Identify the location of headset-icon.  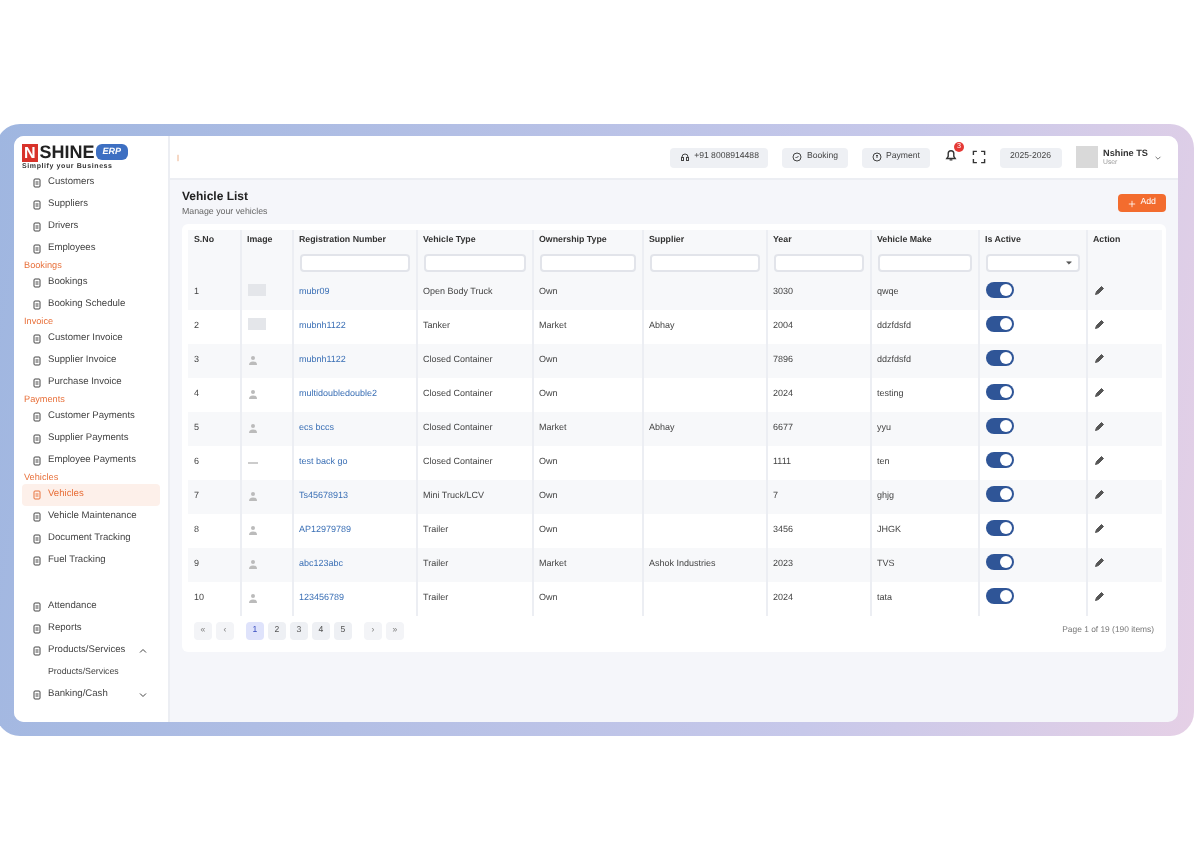
(685, 157).